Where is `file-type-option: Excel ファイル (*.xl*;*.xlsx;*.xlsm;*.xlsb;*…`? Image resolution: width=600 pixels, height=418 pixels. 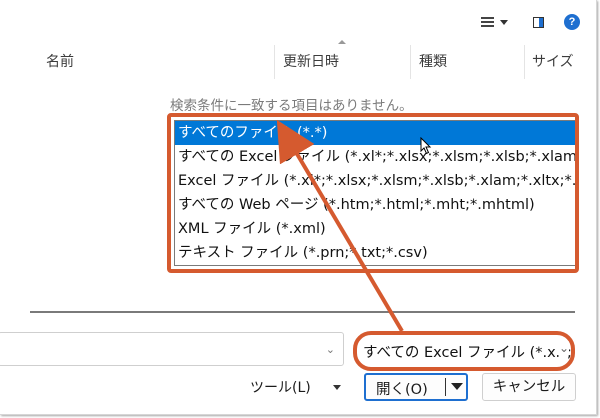
file-type-option: Excel ファイル (*.xl*;*.xlsx;*.xlsm;*.xlsb;*… is located at coordinates (375, 181).